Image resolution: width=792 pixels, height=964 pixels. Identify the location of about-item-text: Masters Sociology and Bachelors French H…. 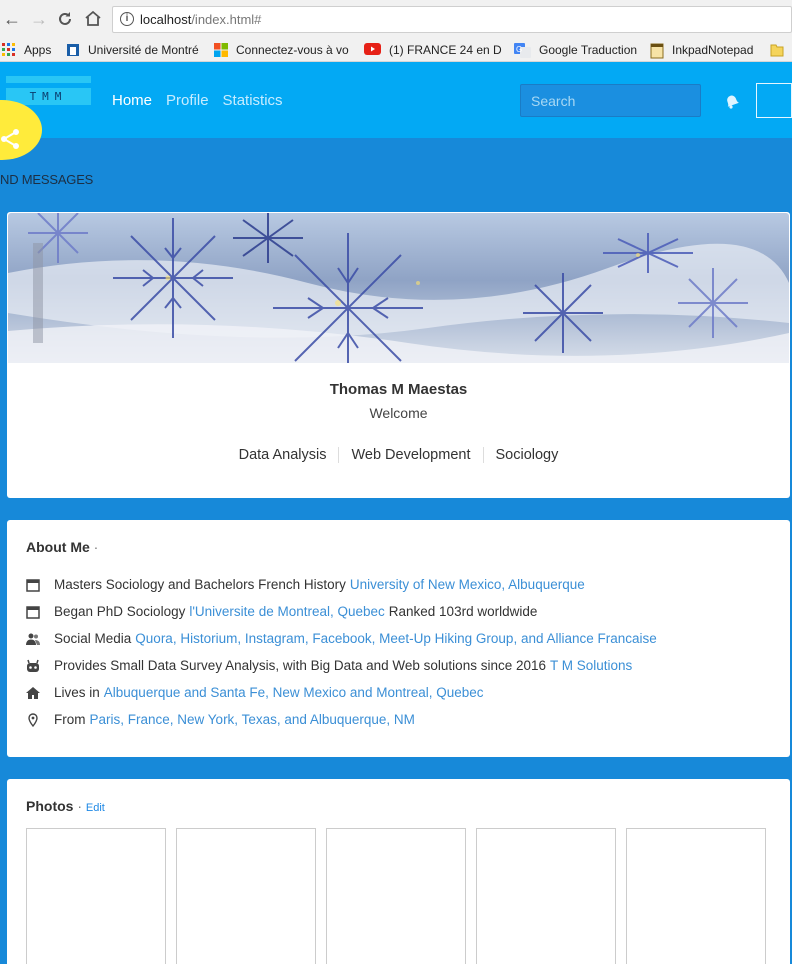
(200, 584).